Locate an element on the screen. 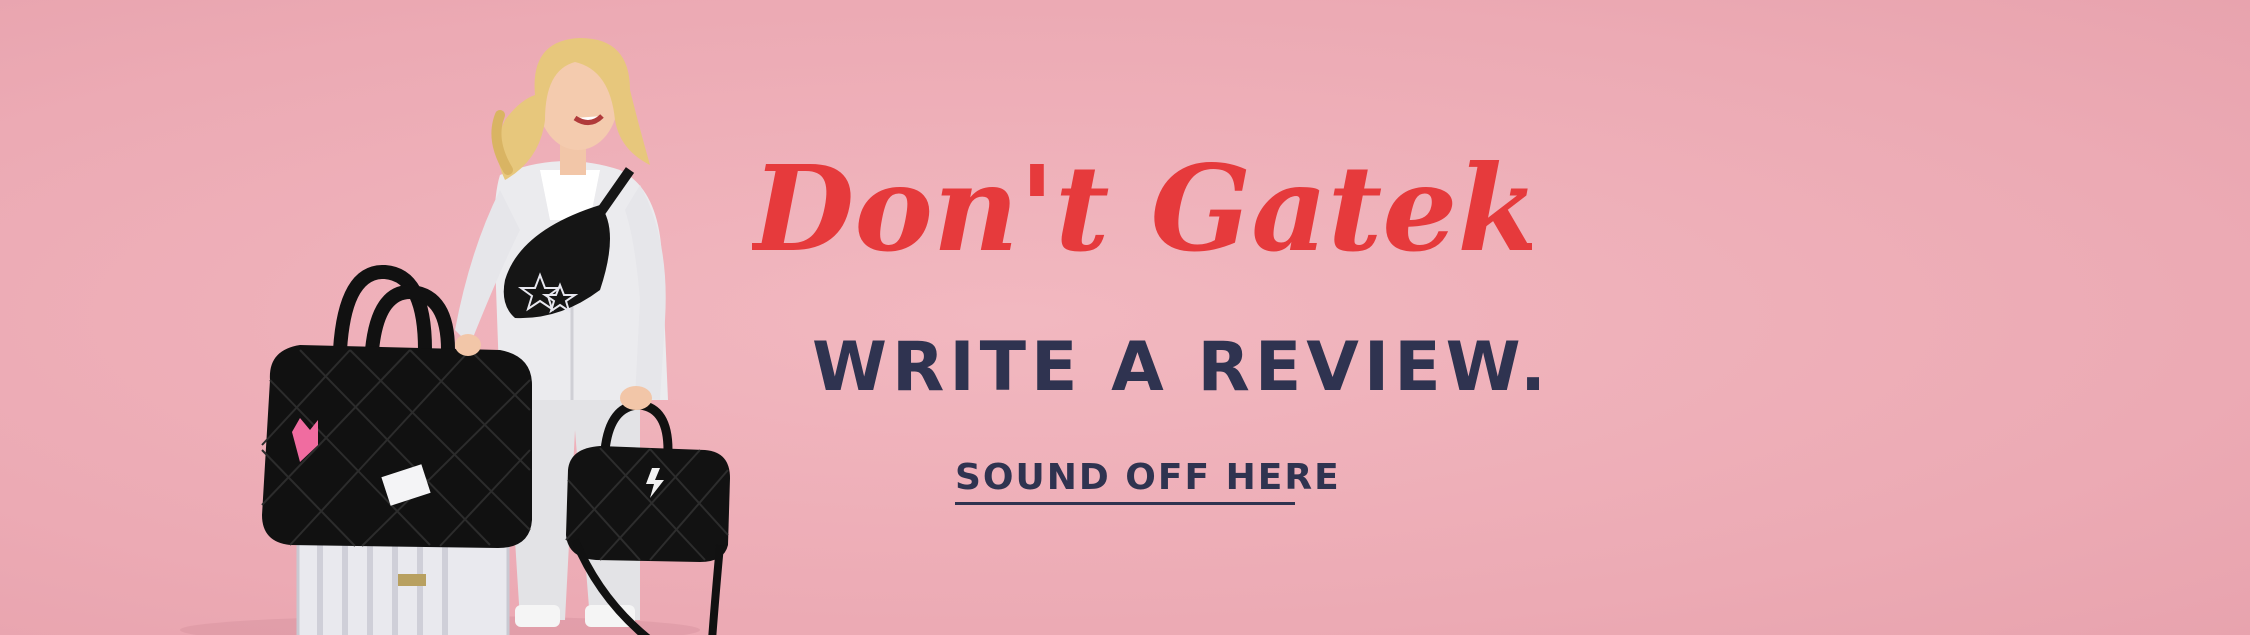 Image resolution: width=2250 pixels, height=635 pixels. headline-graphic: Don't Gatekeep! is located at coordinates (1286, 208).